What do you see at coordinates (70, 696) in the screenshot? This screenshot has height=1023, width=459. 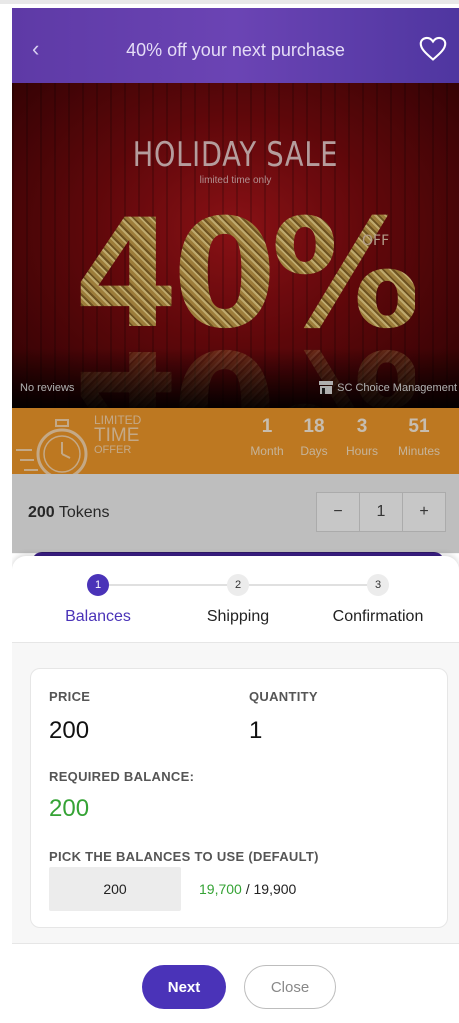 I see `price-label: PRICE` at bounding box center [70, 696].